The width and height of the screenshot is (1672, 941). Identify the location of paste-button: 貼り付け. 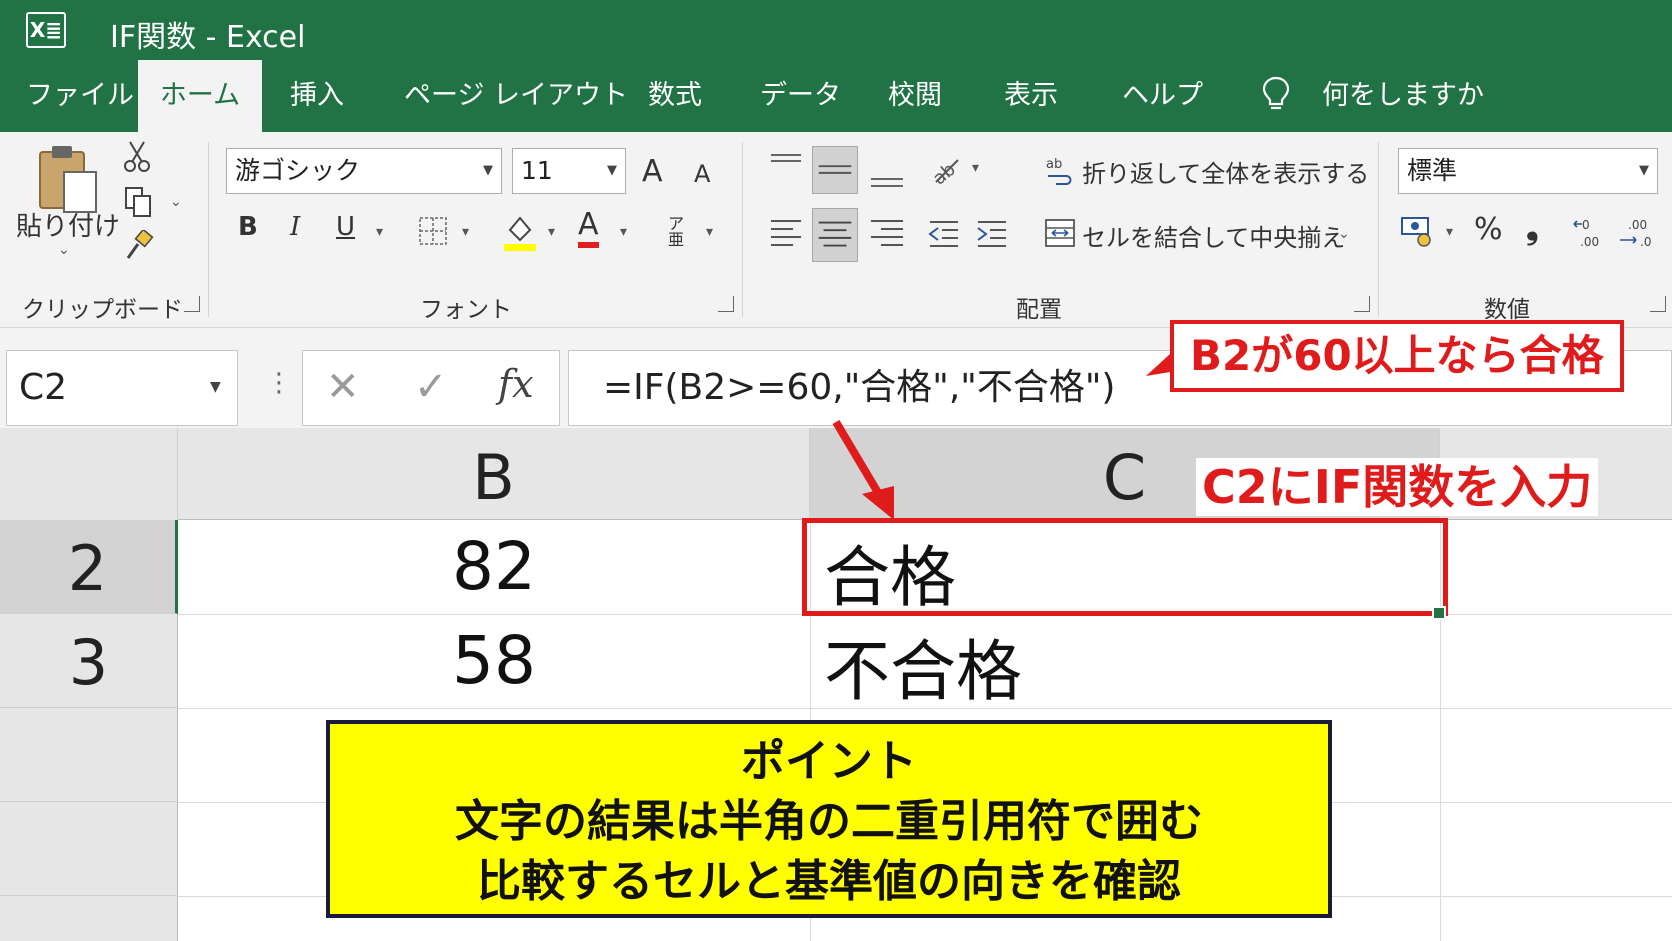
(68, 224).